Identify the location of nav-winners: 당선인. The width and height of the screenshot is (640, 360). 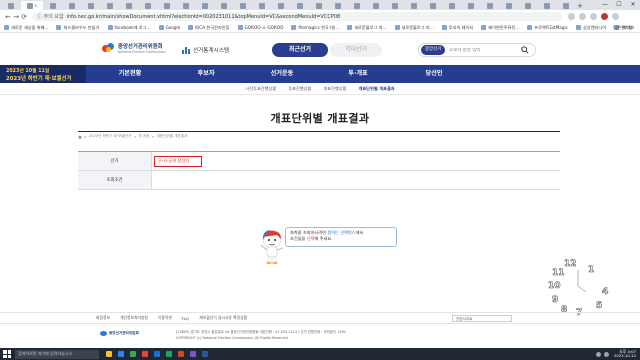
(434, 74).